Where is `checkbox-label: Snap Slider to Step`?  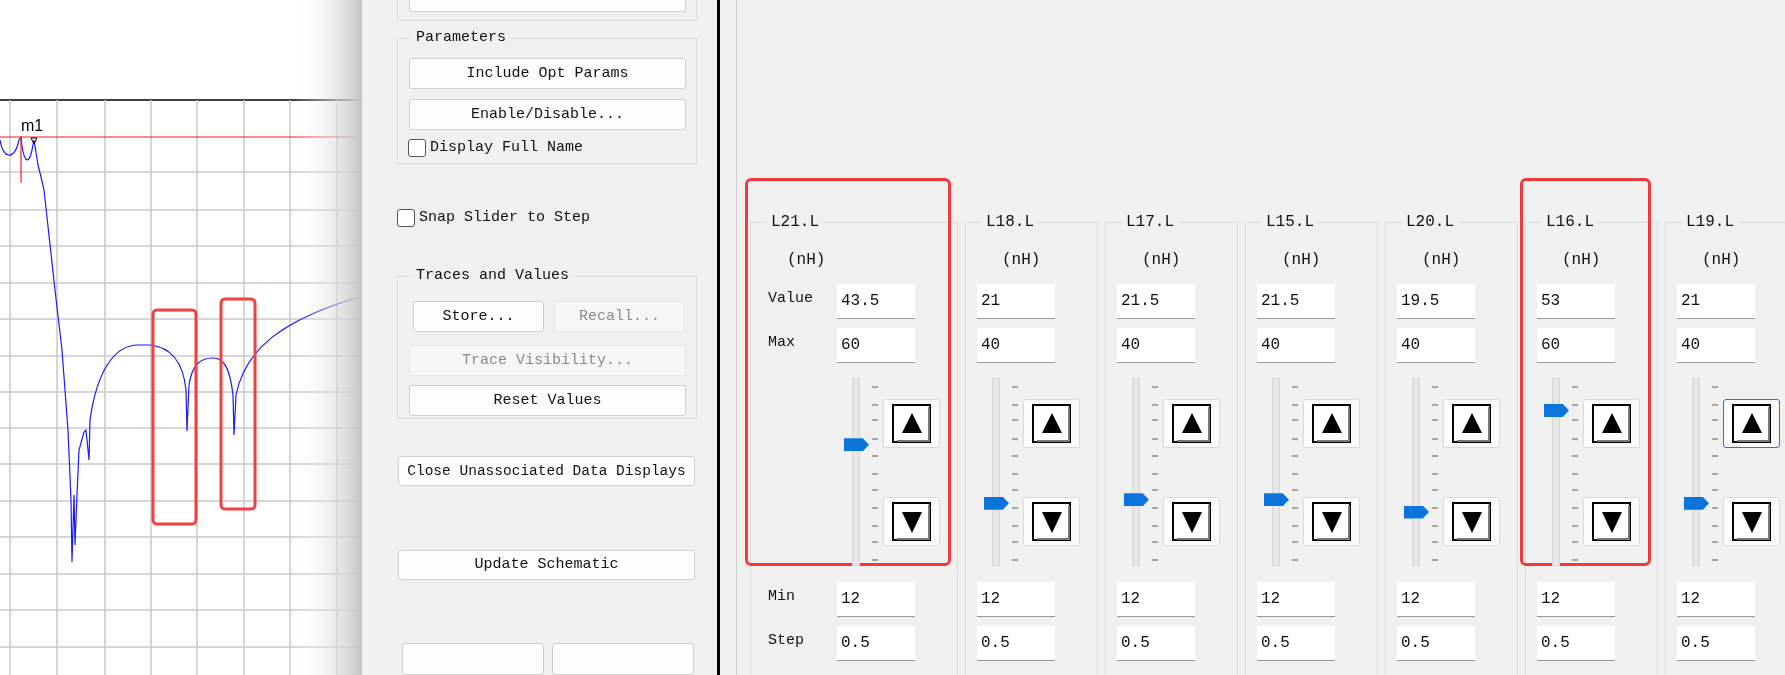 checkbox-label: Snap Slider to Step is located at coordinates (505, 217).